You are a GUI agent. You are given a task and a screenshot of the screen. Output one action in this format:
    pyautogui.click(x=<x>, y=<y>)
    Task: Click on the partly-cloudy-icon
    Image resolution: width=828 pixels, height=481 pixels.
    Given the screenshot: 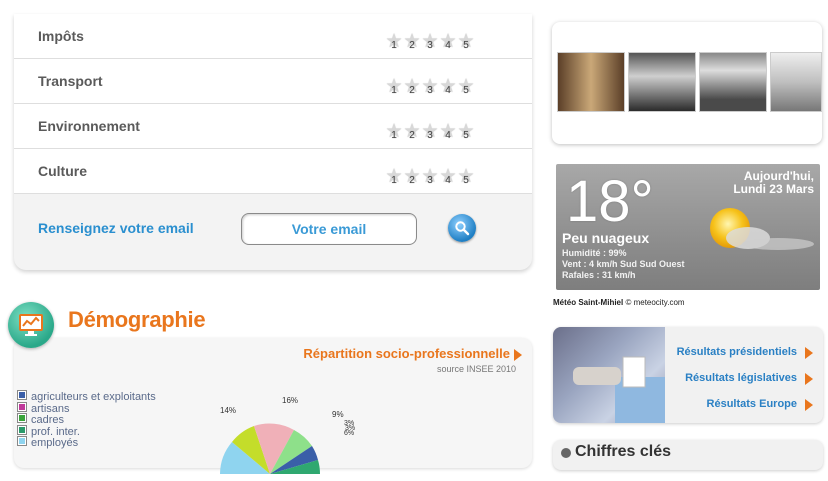 What is the action you would take?
    pyautogui.click(x=762, y=229)
    